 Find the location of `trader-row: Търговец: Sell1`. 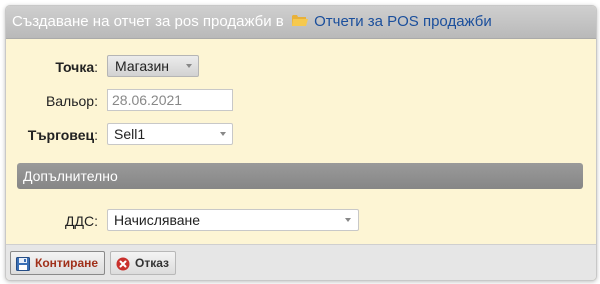

trader-row: Търговец: Sell1 is located at coordinates (301, 135).